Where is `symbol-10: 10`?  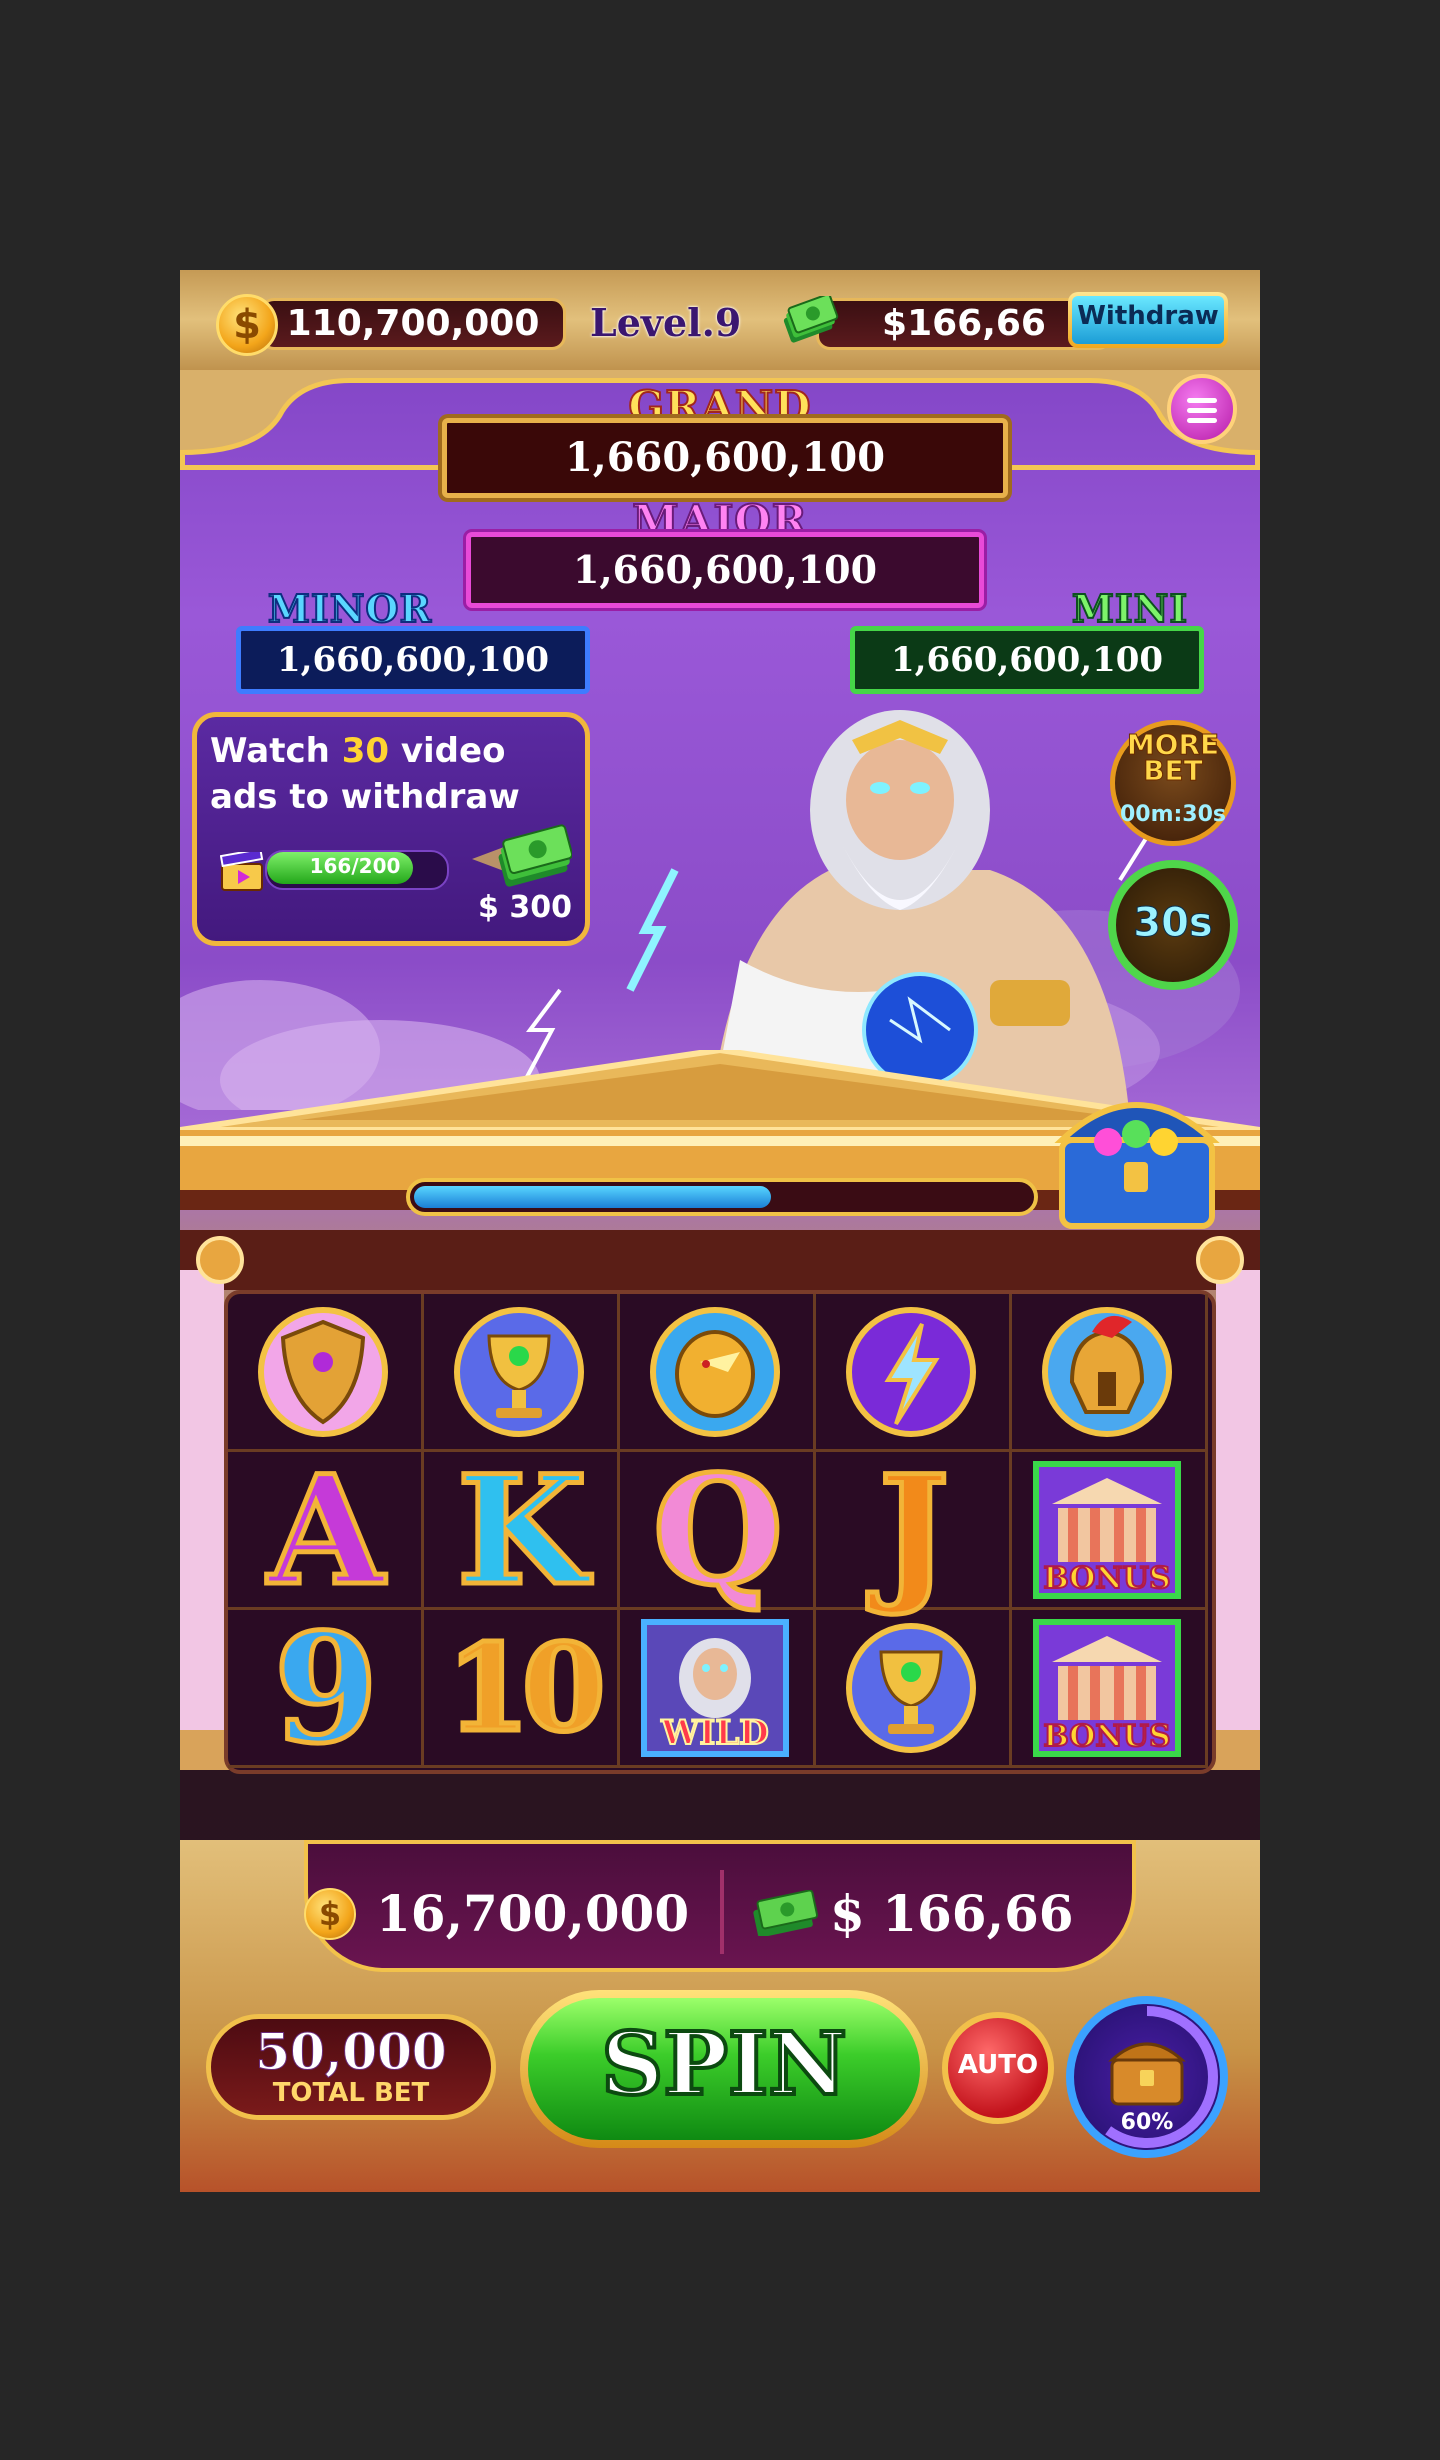
symbol-10: 10 is located at coordinates (526, 1689).